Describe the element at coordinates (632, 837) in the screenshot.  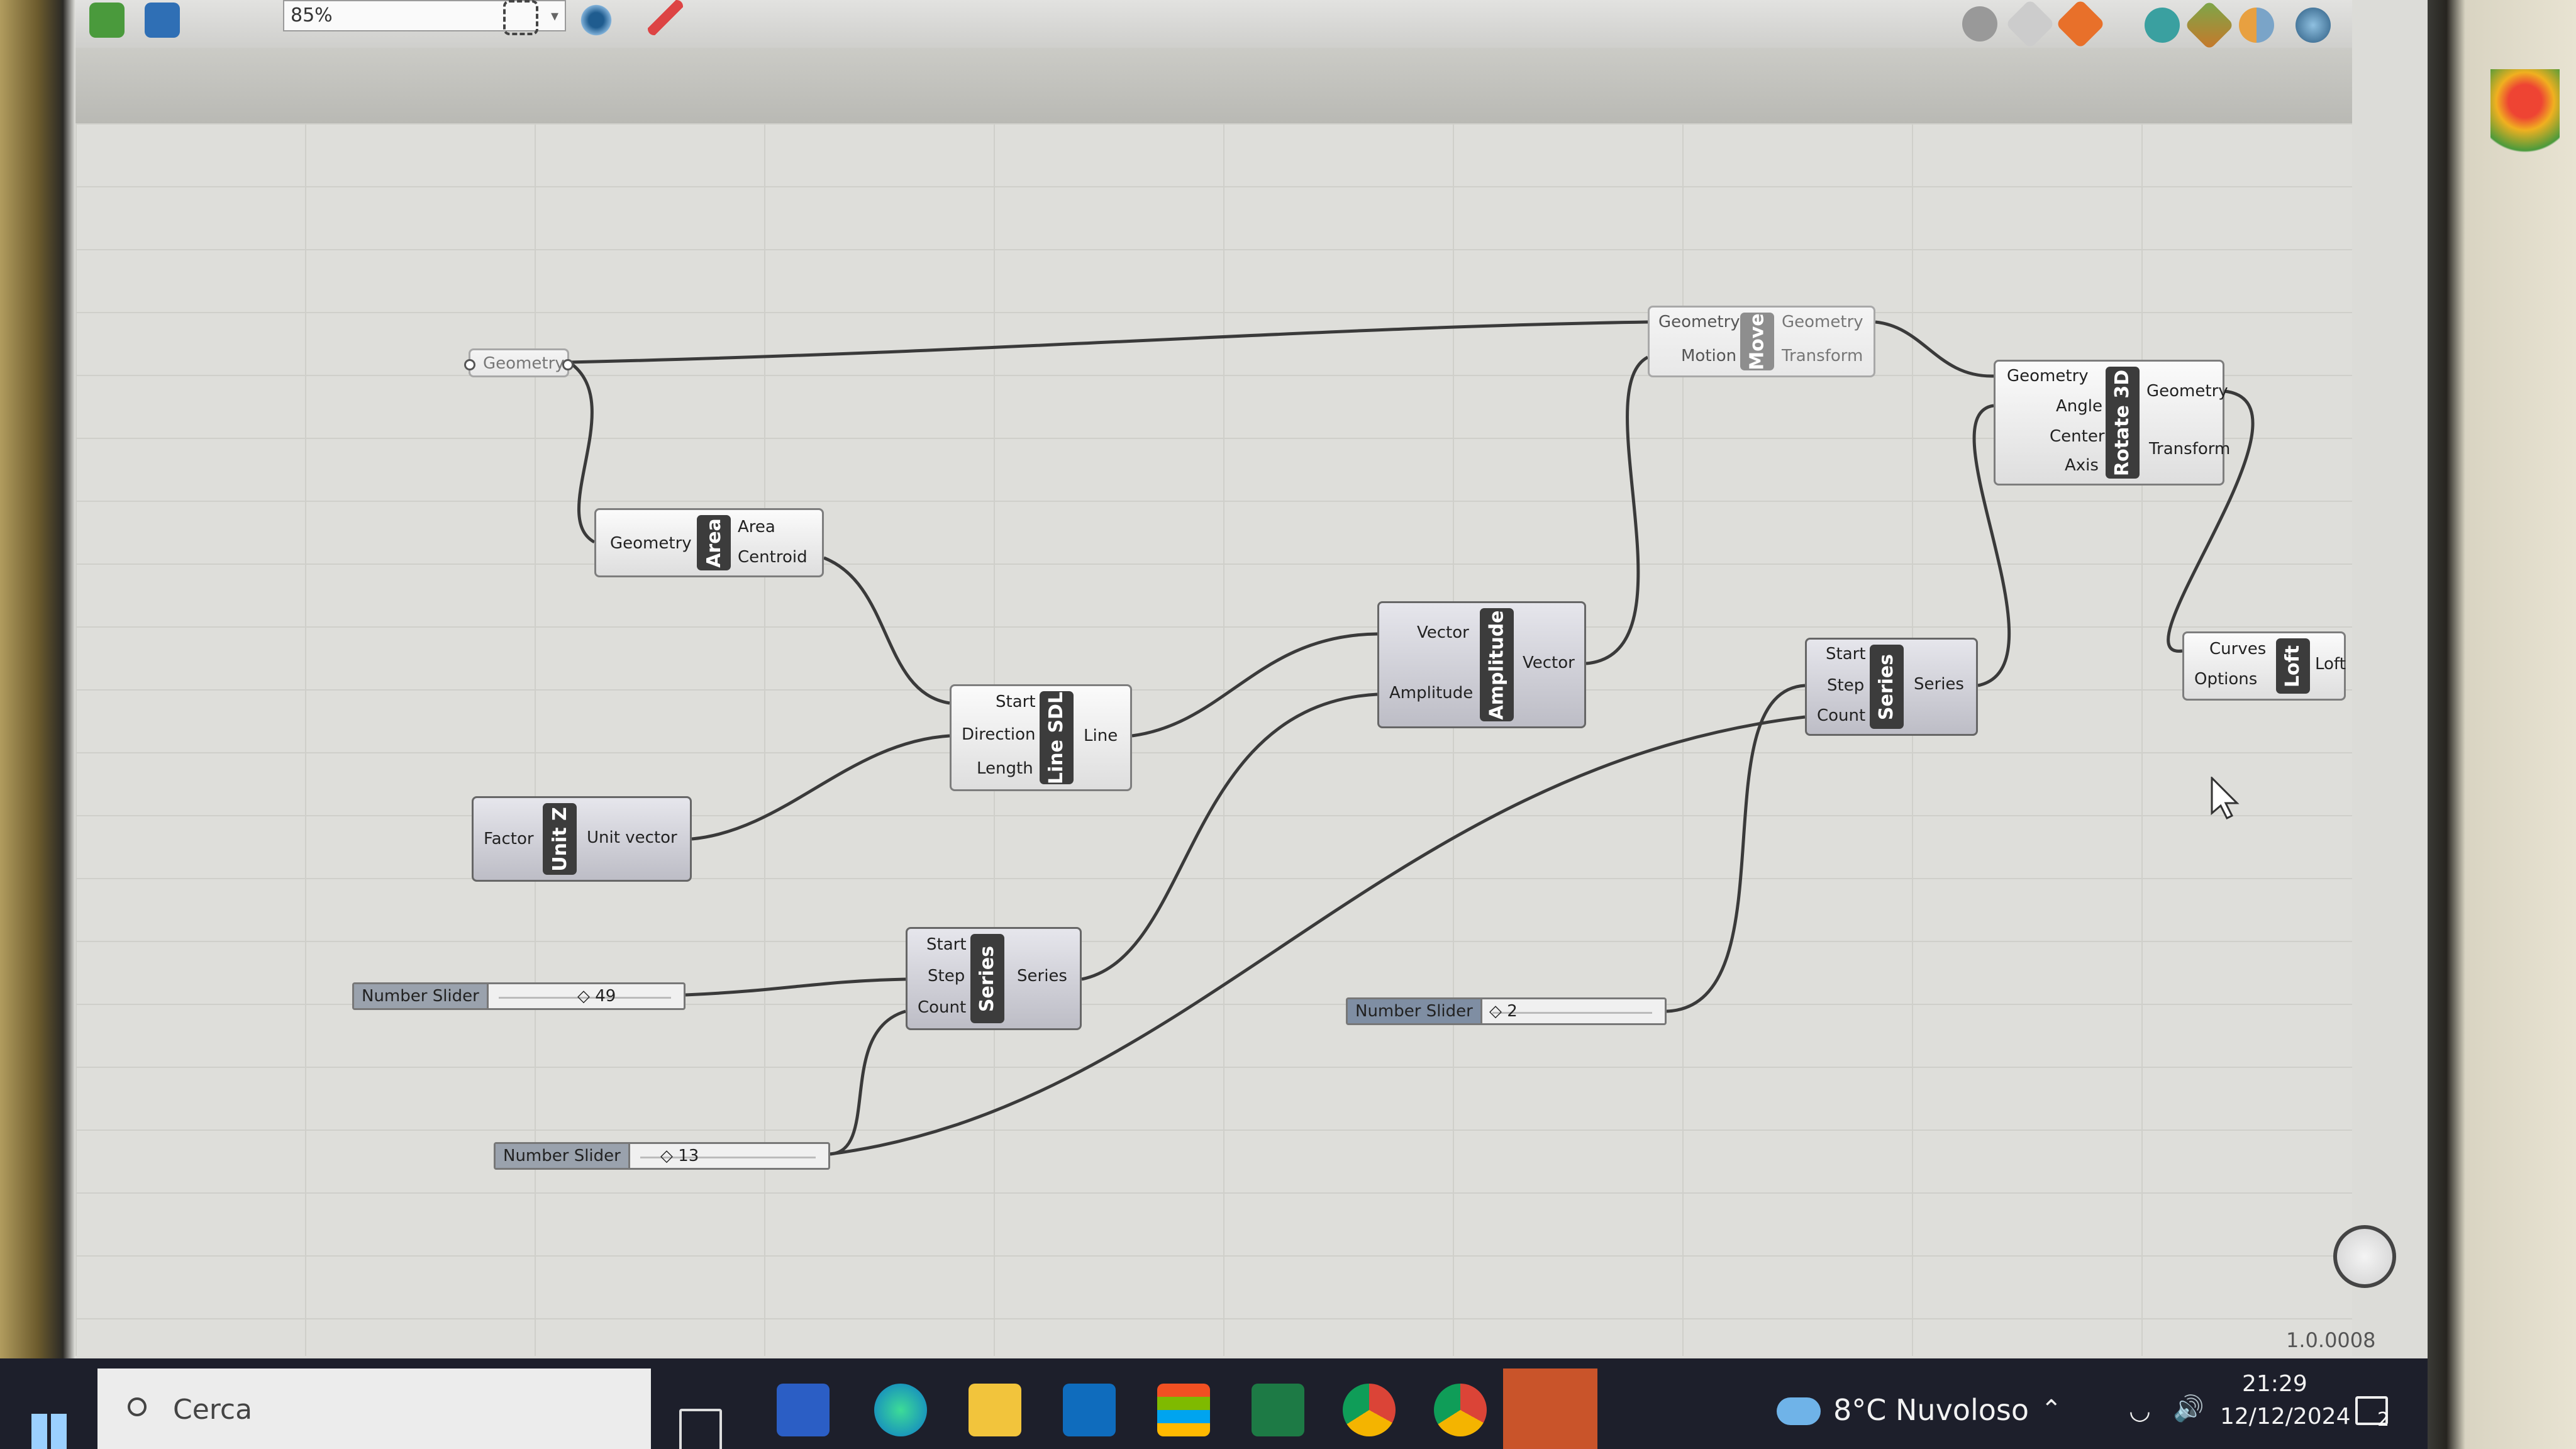
I see `output-unit-vector: Unit vector` at that location.